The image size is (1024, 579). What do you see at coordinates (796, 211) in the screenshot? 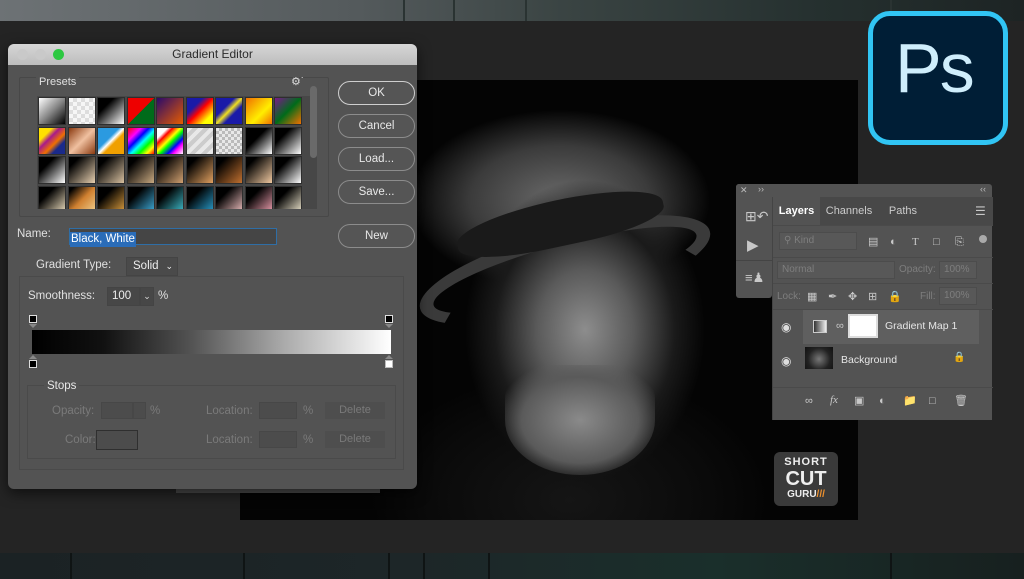
I see `tab-layers: Layers` at bounding box center [796, 211].